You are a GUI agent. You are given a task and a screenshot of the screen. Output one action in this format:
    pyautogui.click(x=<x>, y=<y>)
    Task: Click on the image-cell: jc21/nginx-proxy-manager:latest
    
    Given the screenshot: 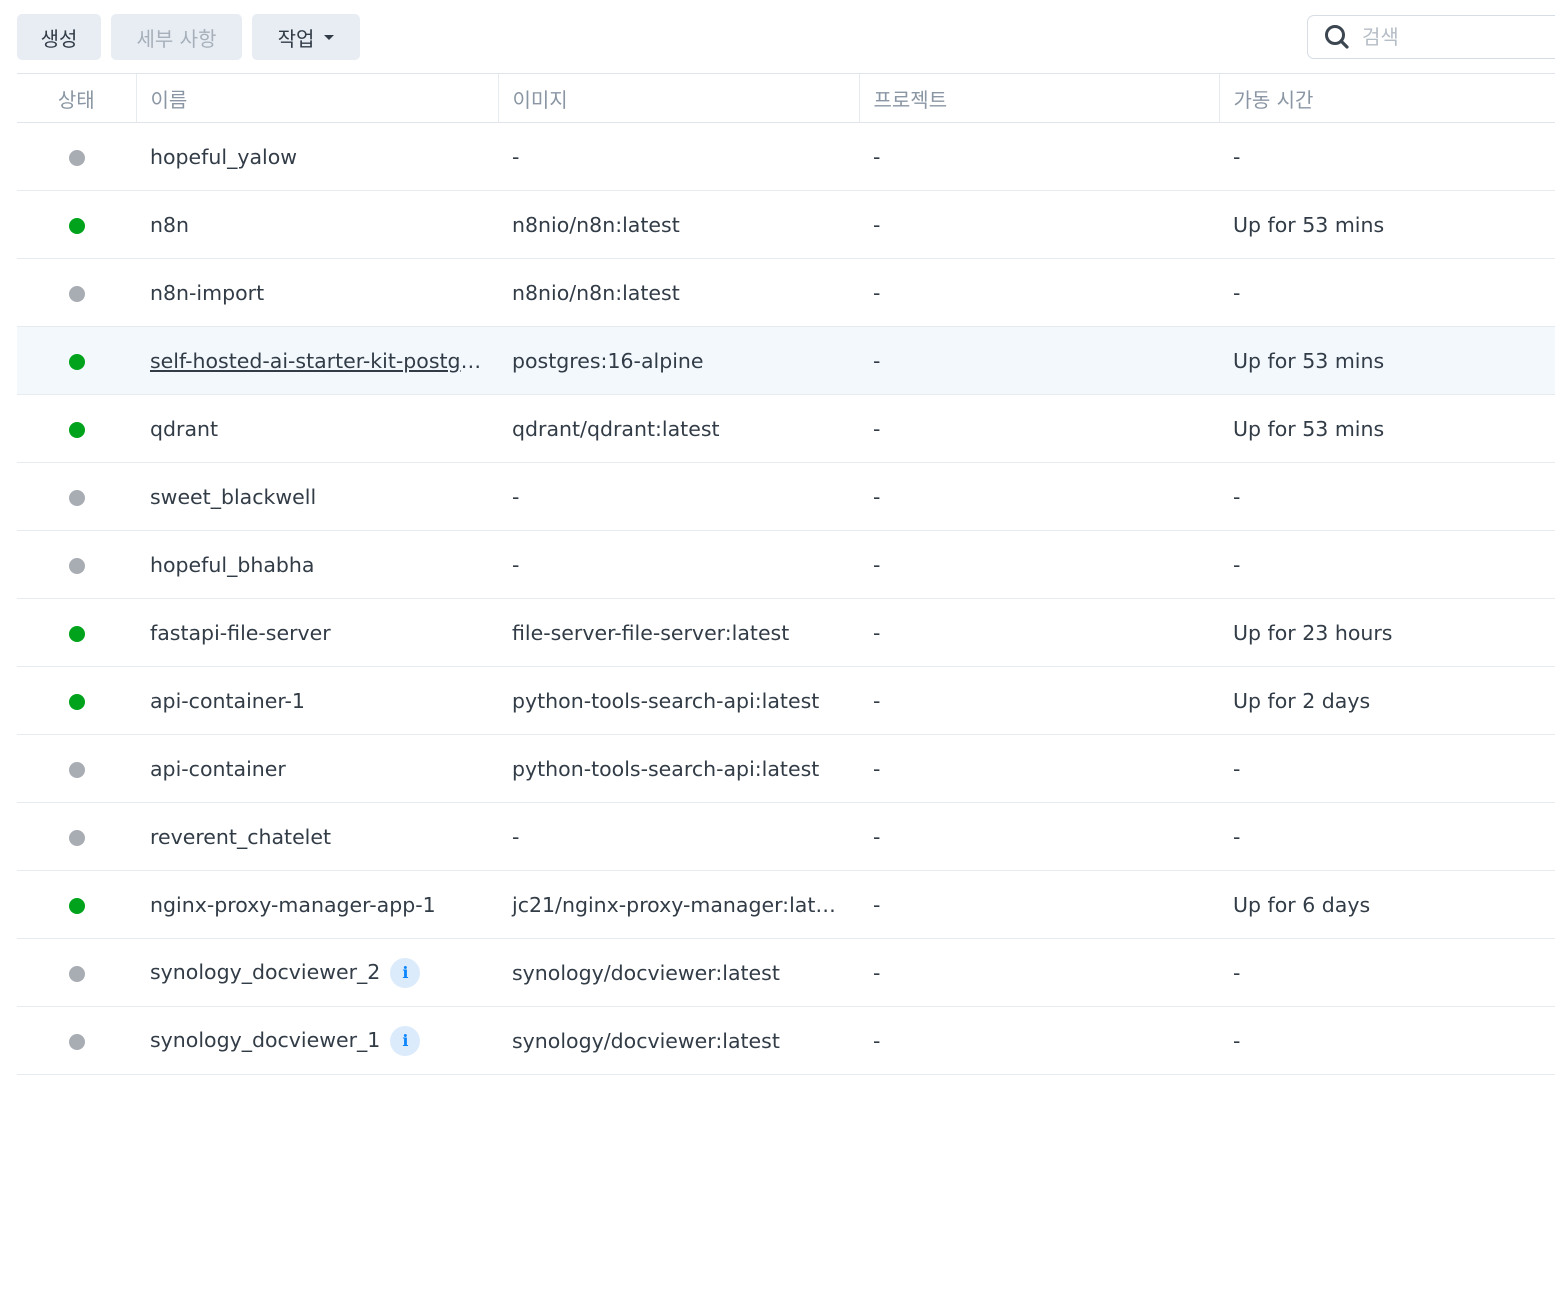 What is the action you would take?
    pyautogui.click(x=678, y=904)
    